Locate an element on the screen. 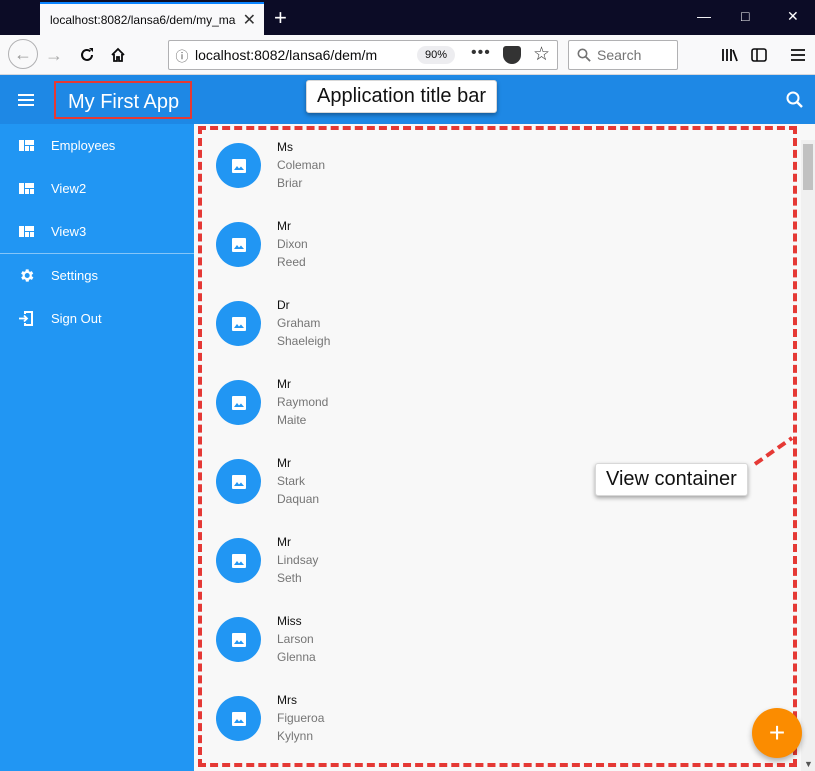 Image resolution: width=815 pixels, height=771 pixels. employee-surname: Larson is located at coordinates (295, 639).